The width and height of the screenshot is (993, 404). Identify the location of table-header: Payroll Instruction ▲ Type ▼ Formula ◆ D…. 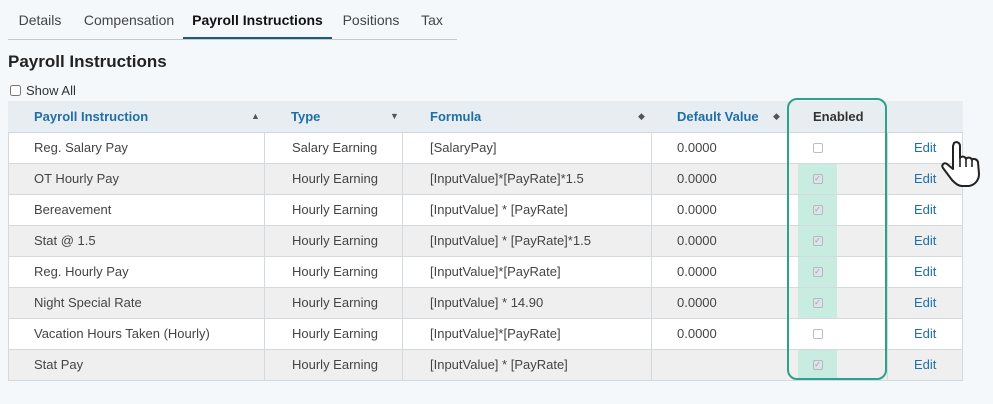
(485, 117).